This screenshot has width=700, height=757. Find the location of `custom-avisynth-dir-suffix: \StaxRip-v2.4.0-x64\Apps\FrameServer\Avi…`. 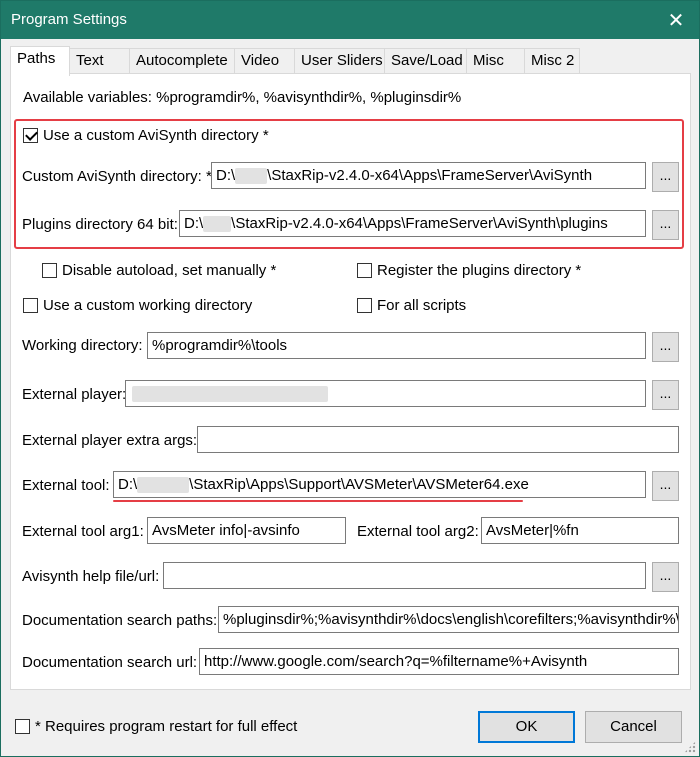

custom-avisynth-dir-suffix: \StaxRip-v2.4.0-x64\Apps\FrameServer\Avi… is located at coordinates (430, 175).